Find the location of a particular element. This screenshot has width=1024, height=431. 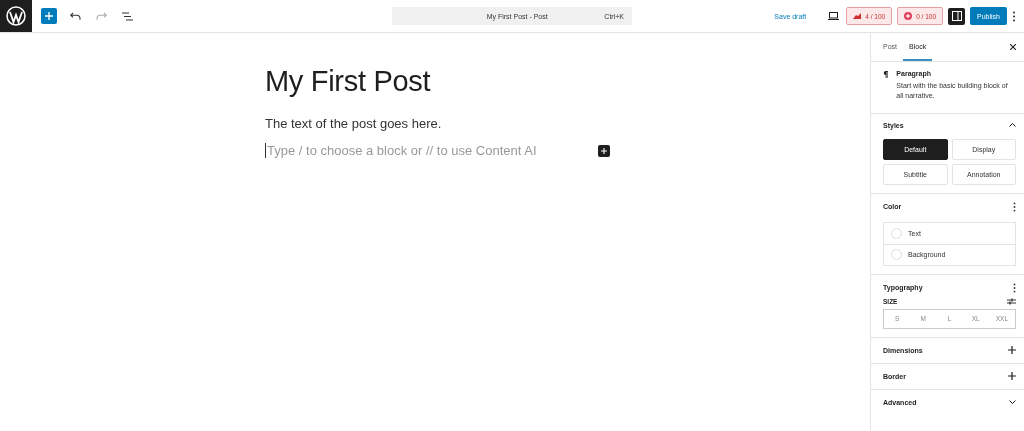

sliders-icon is located at coordinates (1011, 301).